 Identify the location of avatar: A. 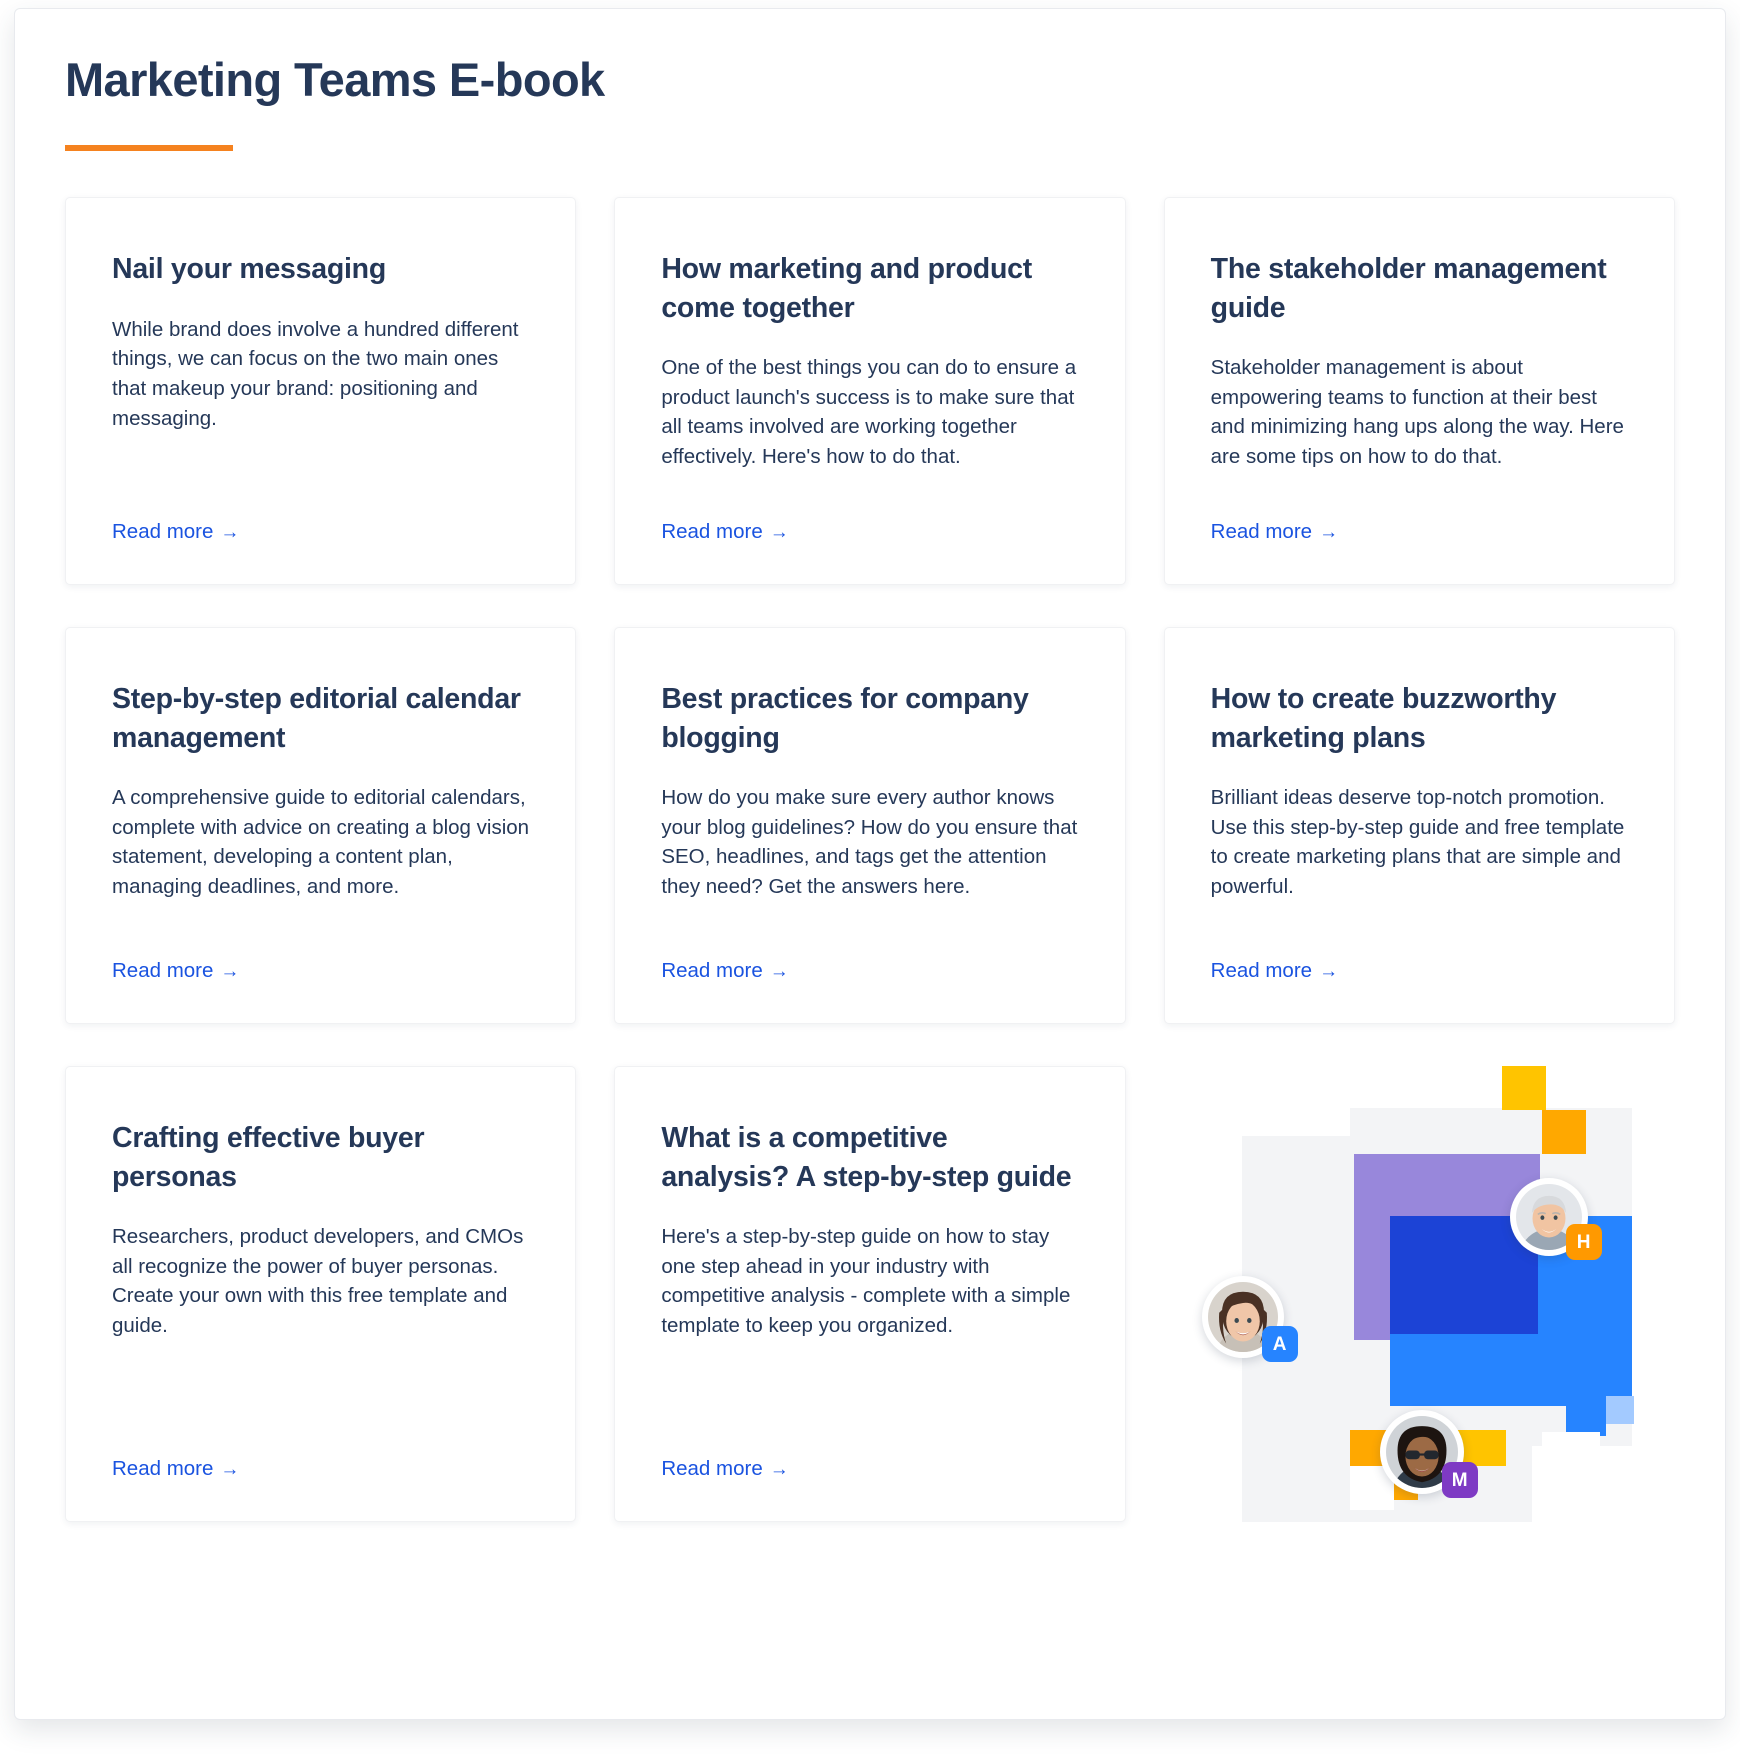
(1249, 1319).